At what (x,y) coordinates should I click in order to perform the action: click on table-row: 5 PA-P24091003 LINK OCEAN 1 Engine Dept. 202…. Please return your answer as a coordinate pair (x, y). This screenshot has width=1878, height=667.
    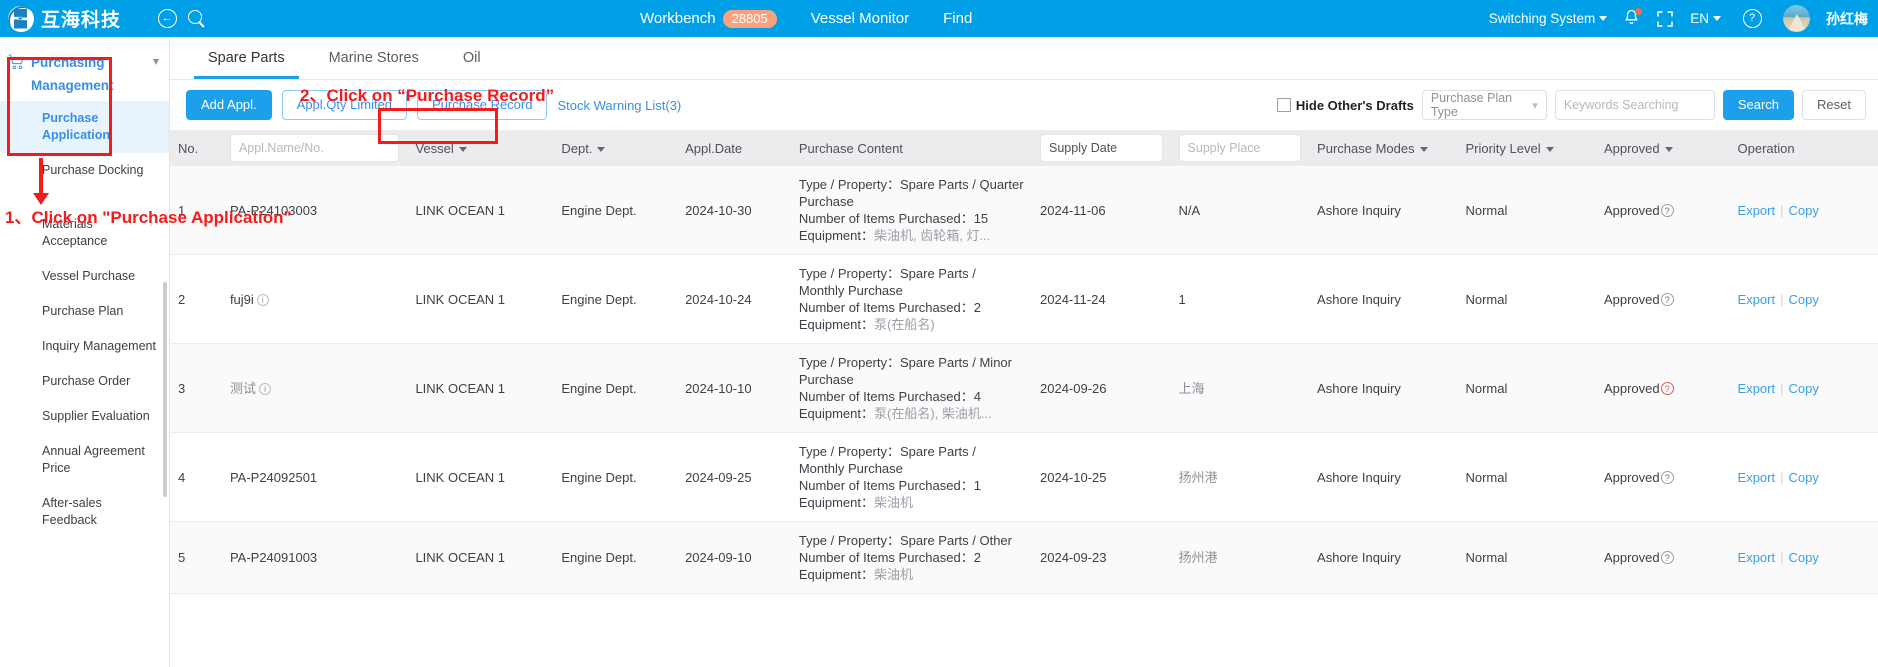
    Looking at the image, I should click on (1024, 557).